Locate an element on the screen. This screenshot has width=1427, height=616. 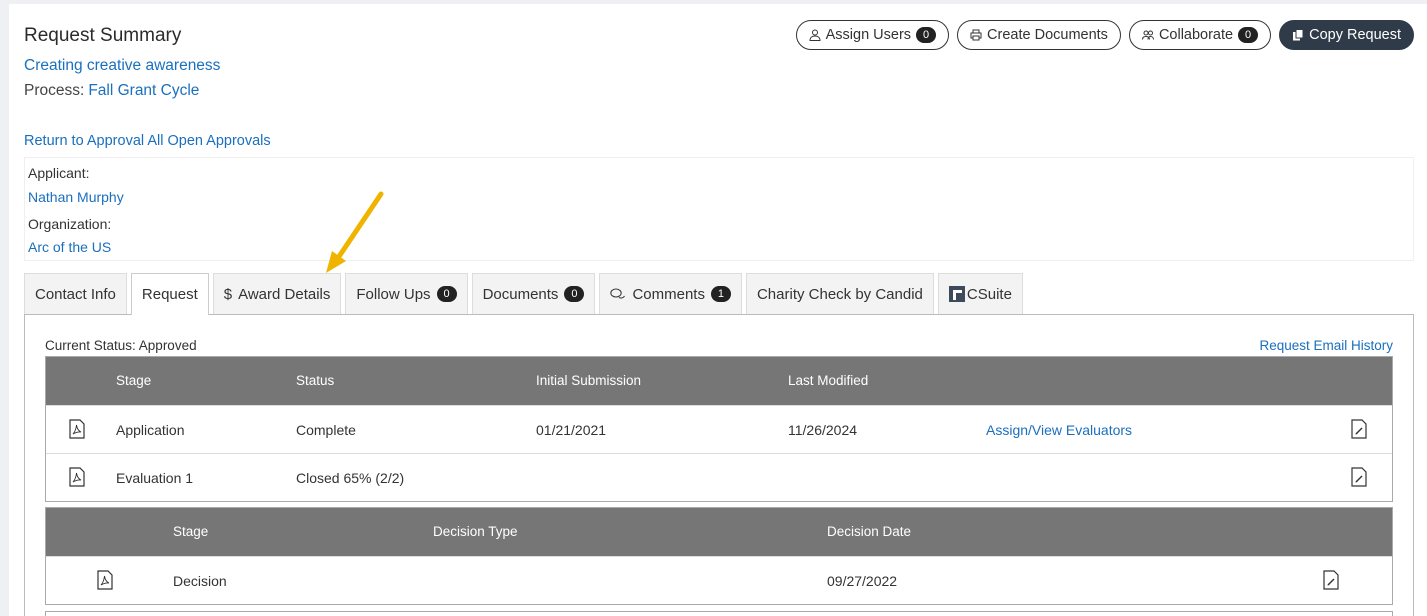
comments-icon is located at coordinates (618, 293).